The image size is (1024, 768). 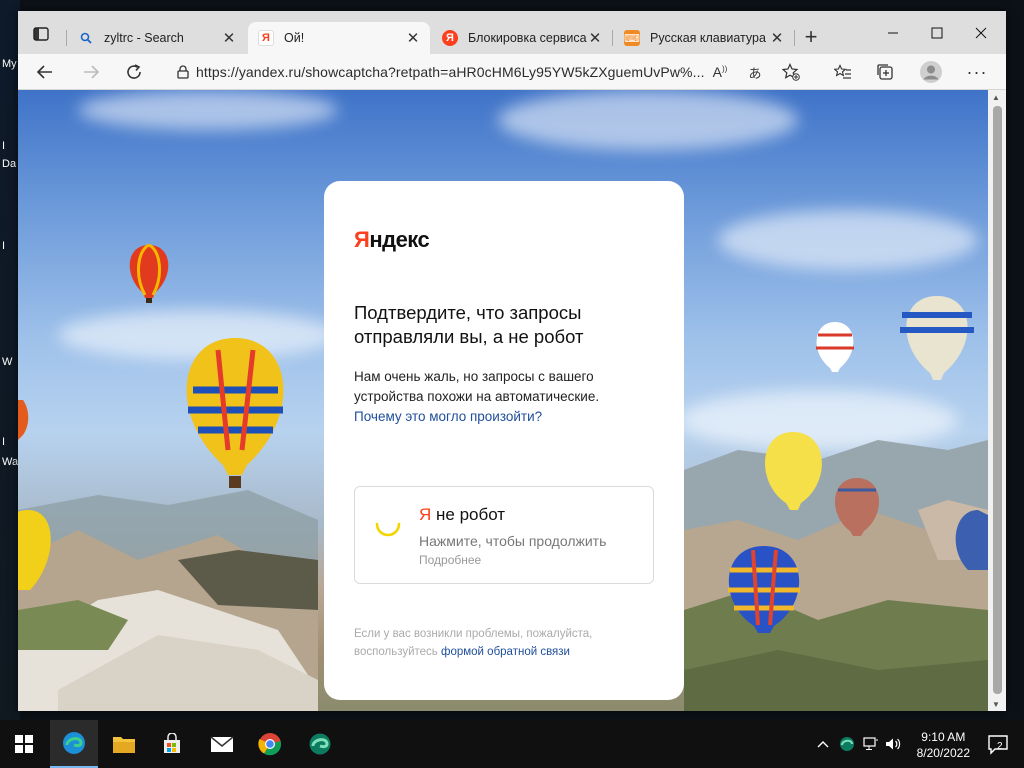 I want to click on tab-blocking: Я Блокировка сервиса ✕, so click(x=522, y=38).